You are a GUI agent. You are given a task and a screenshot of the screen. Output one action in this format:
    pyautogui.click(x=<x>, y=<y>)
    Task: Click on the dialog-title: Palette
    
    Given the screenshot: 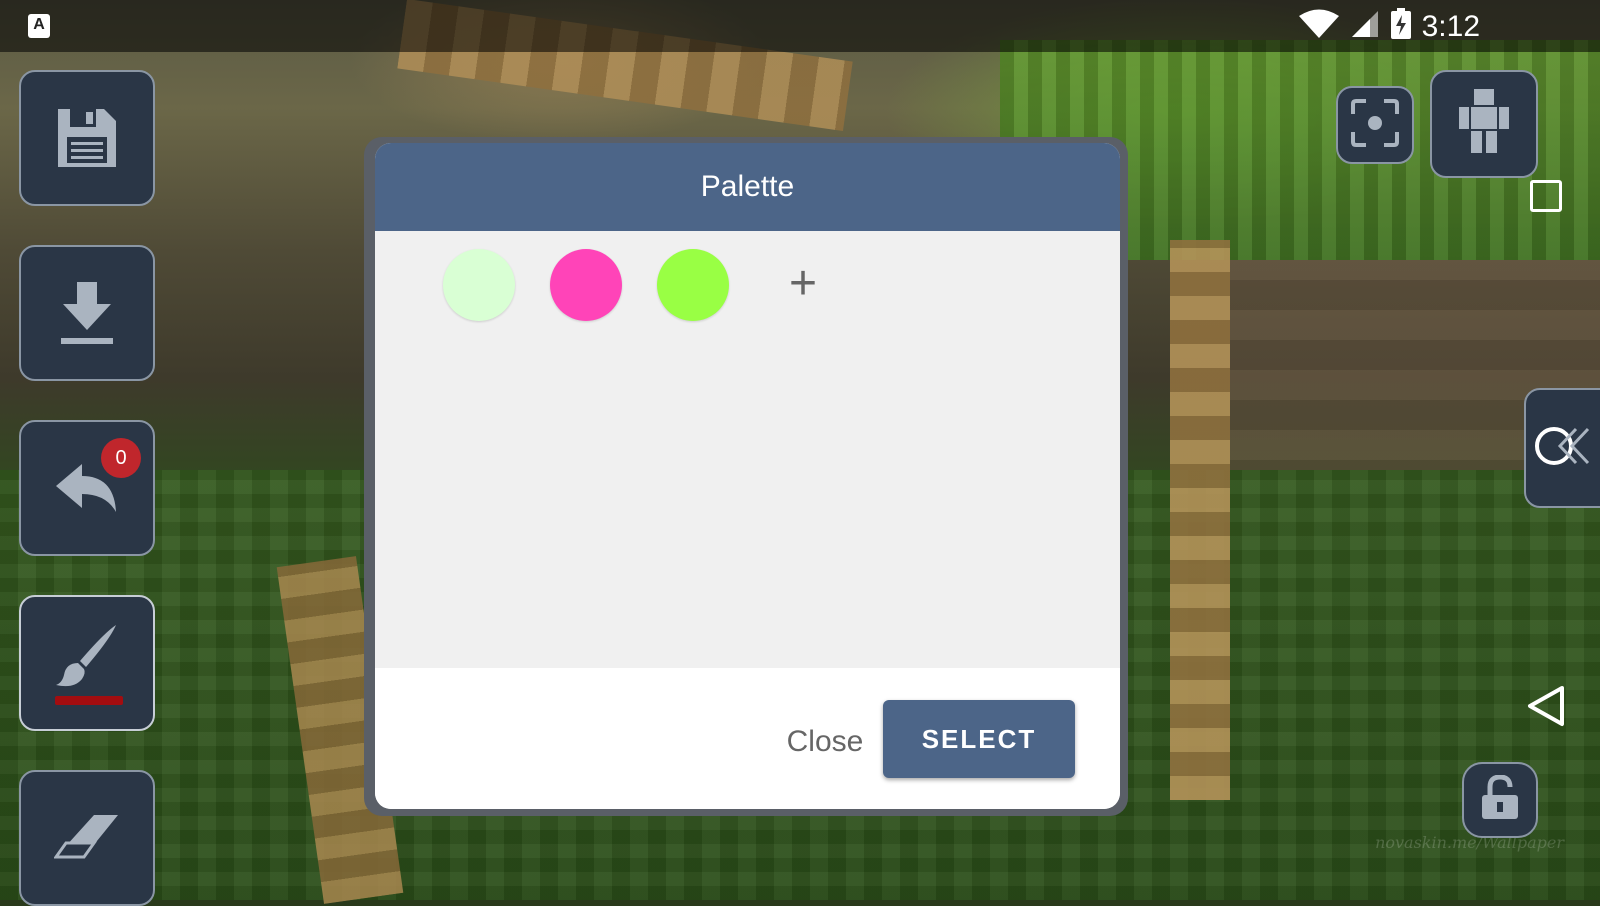 What is the action you would take?
    pyautogui.click(x=747, y=187)
    